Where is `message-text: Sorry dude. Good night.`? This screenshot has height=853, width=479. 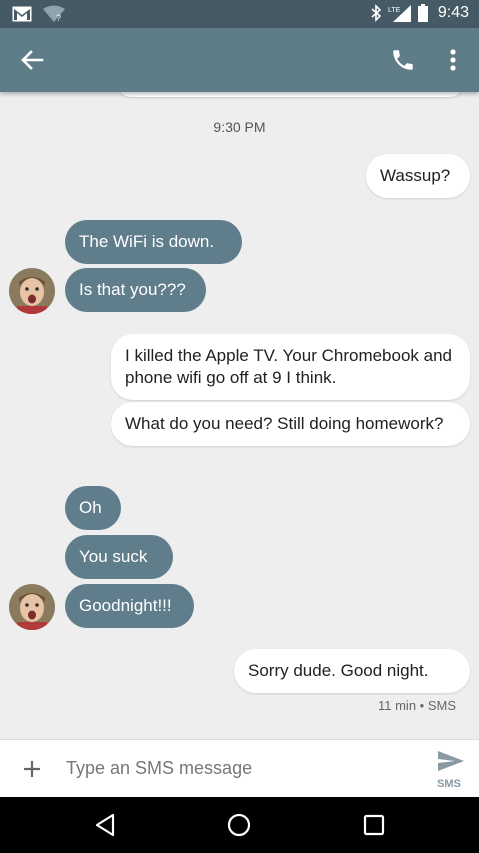 message-text: Sorry dude. Good night. is located at coordinates (338, 670).